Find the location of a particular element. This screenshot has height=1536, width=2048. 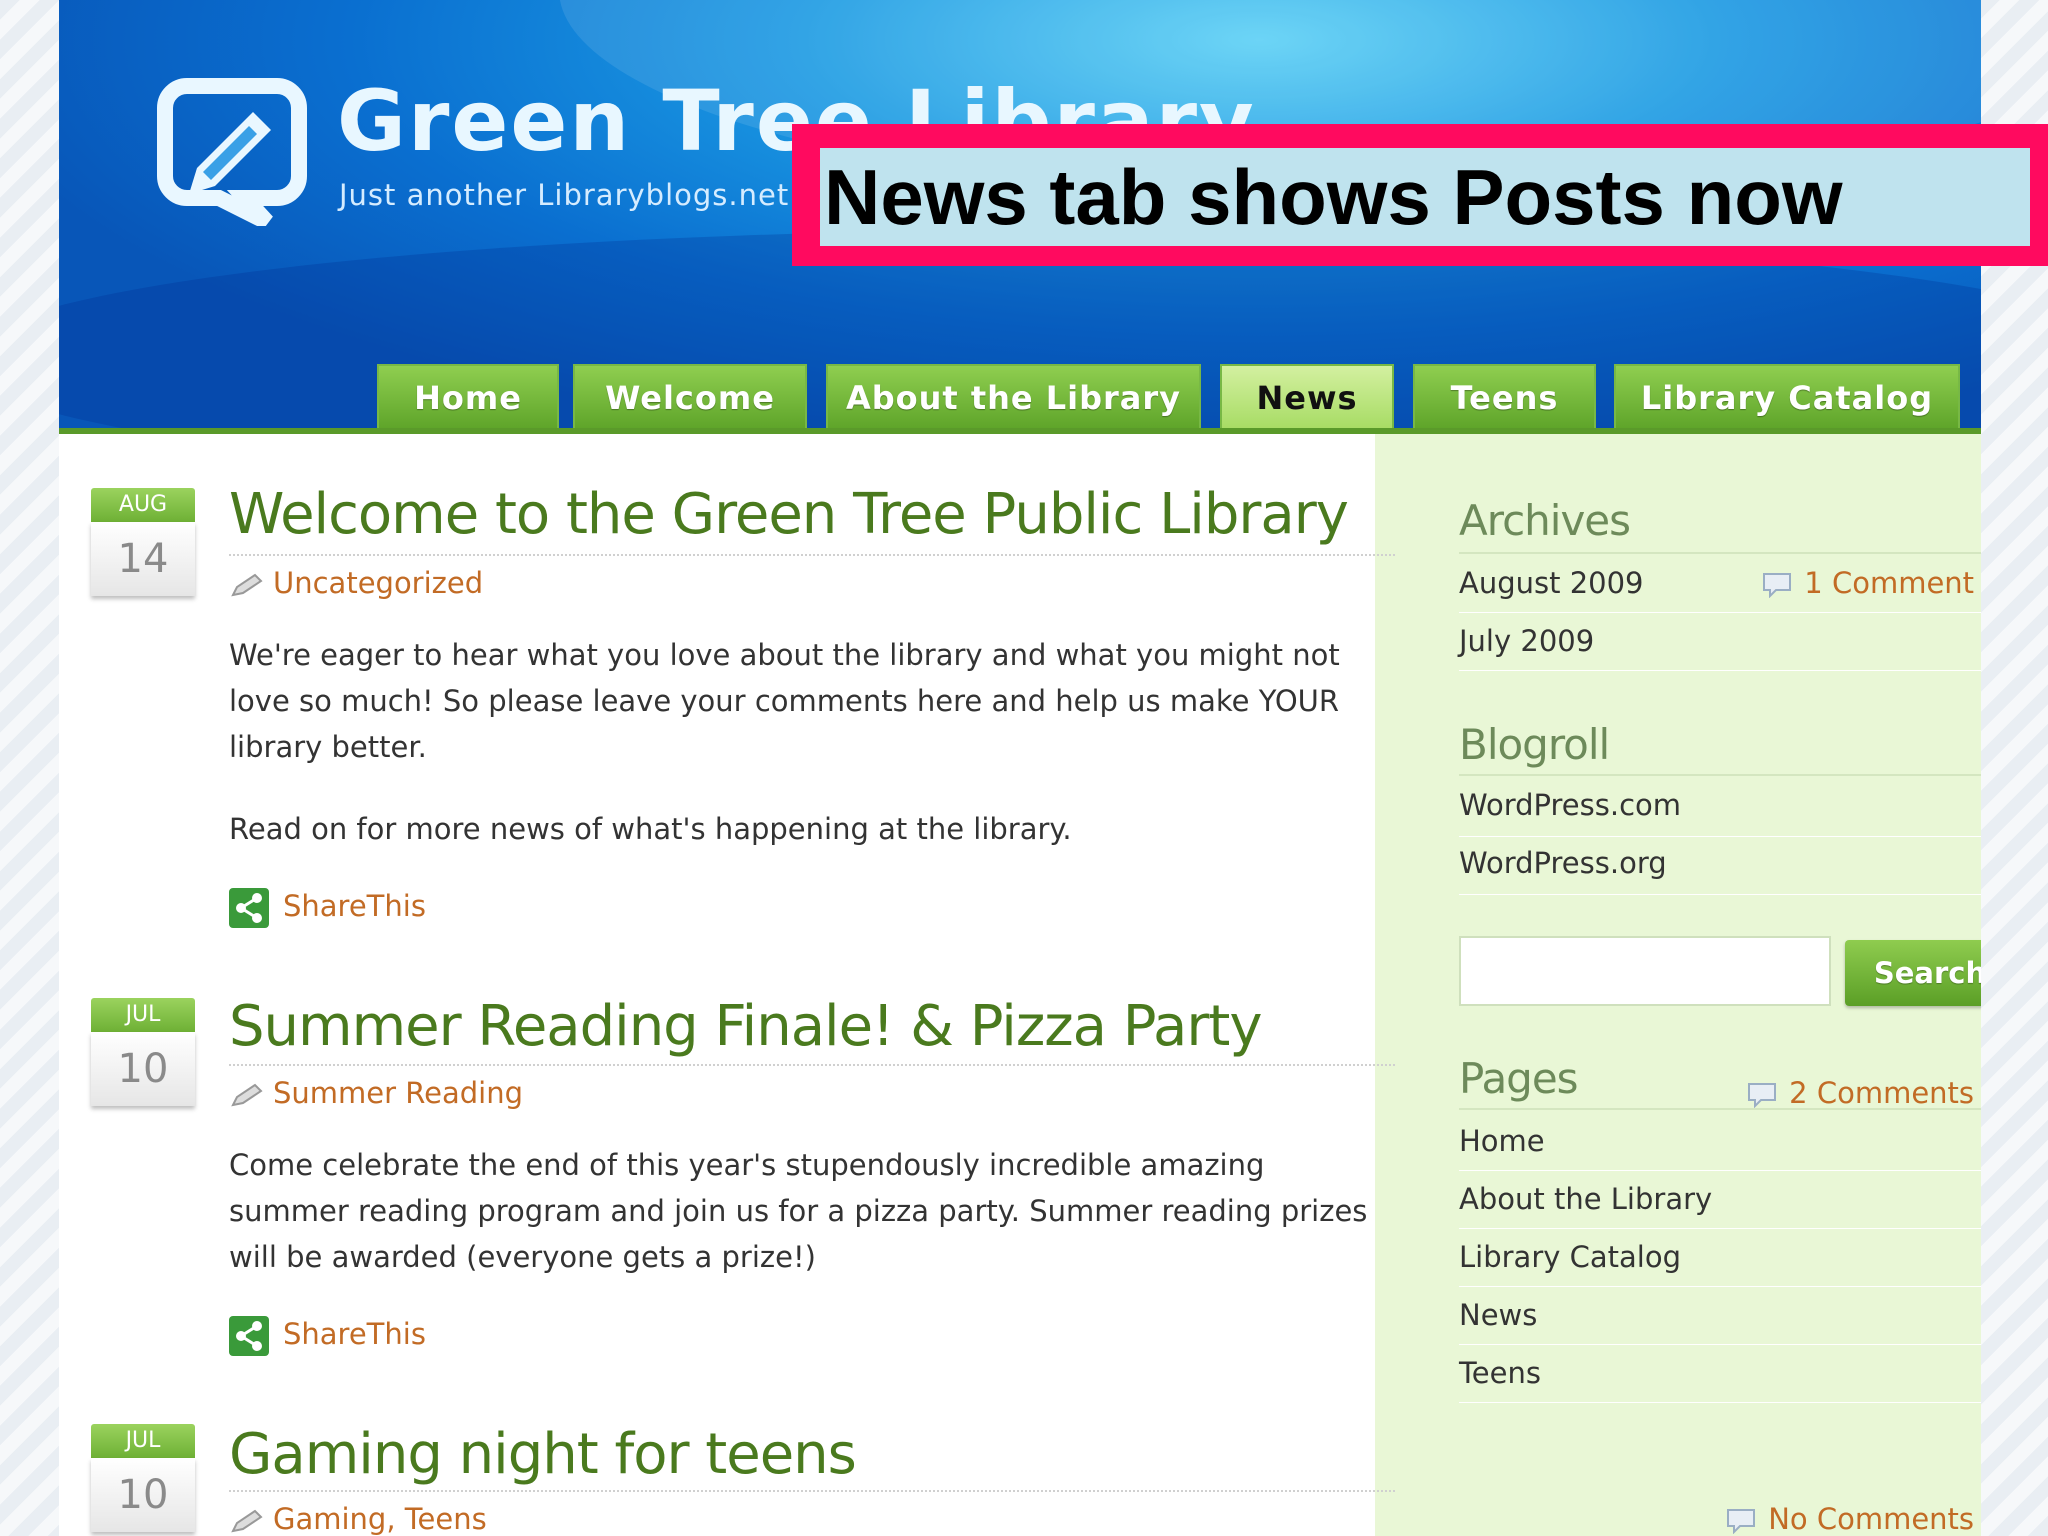

search-input is located at coordinates (1645, 971).